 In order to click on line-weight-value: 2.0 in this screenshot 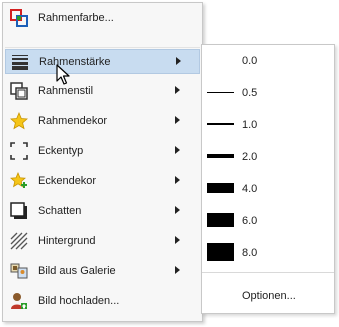, I will do `click(250, 157)`.